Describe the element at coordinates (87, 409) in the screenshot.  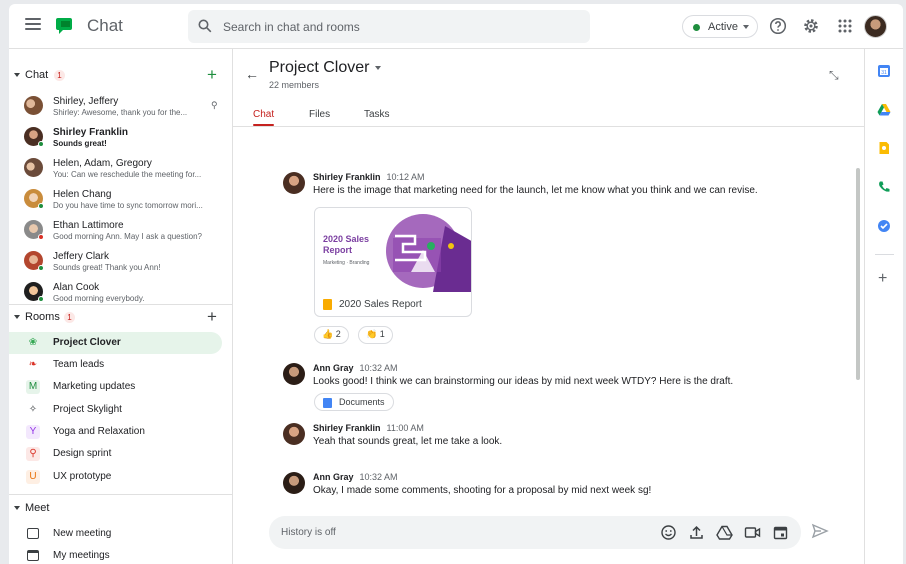
I see `room-label: Project Skylight` at that location.